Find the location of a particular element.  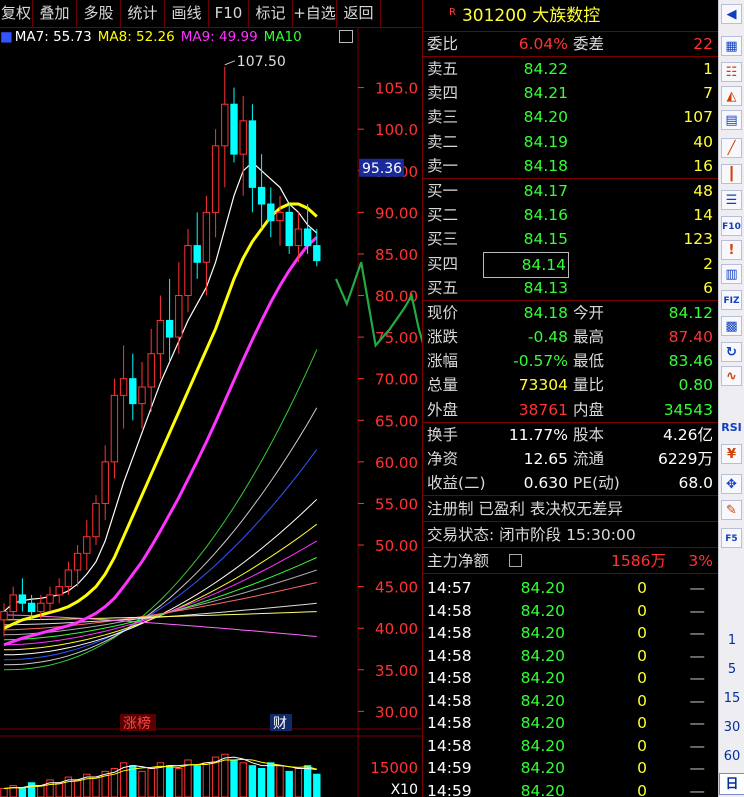

toolbar-button-6: 标记 is located at coordinates (271, 14).